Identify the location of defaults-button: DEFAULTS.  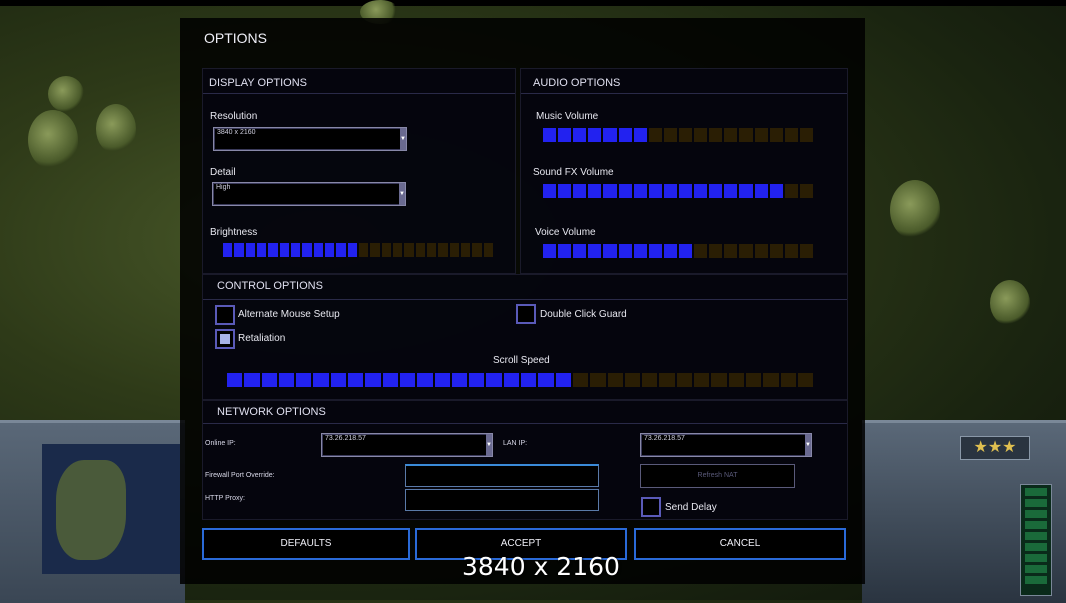
(306, 544).